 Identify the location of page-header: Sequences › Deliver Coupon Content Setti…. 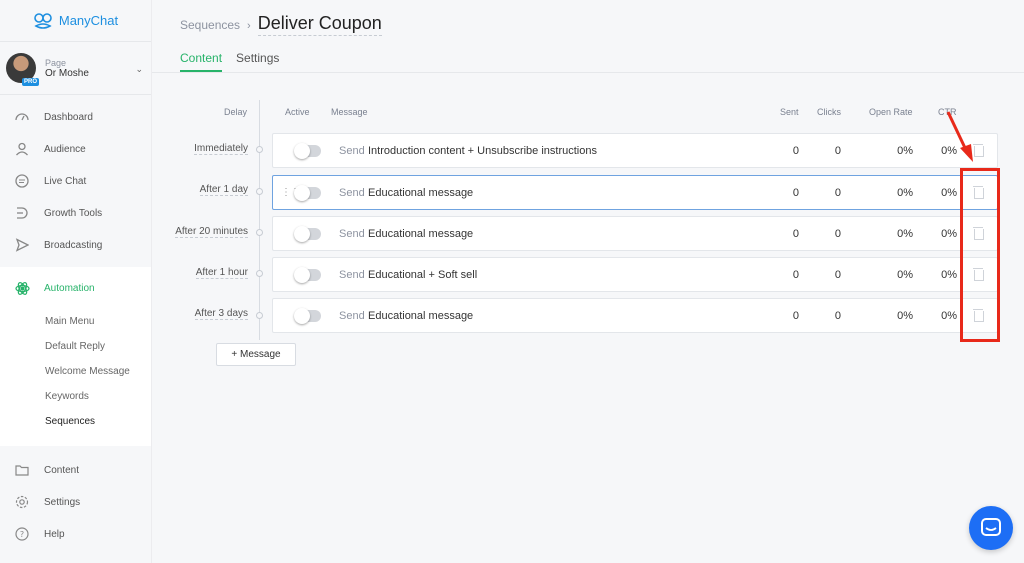
(588, 36).